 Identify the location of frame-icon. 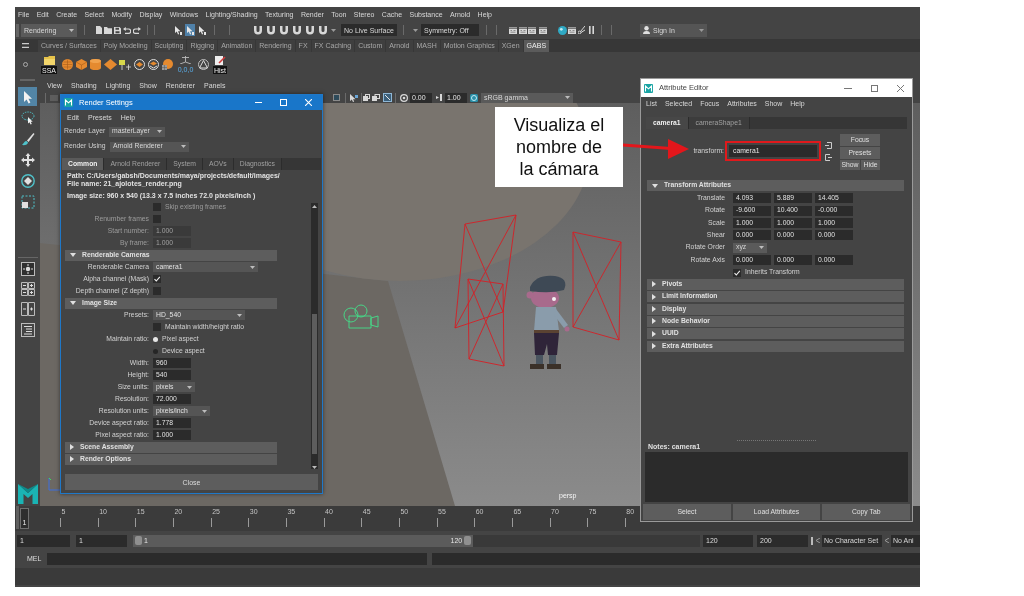
(387, 97).